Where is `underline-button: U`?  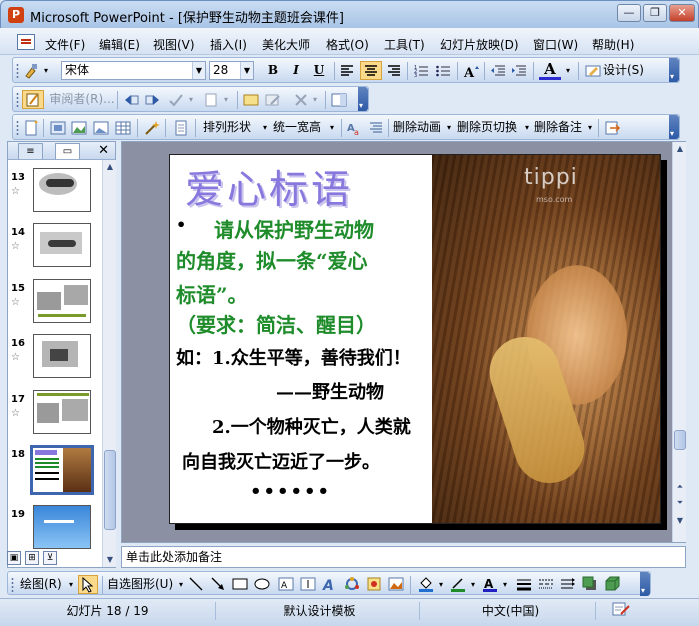 underline-button: U is located at coordinates (319, 70).